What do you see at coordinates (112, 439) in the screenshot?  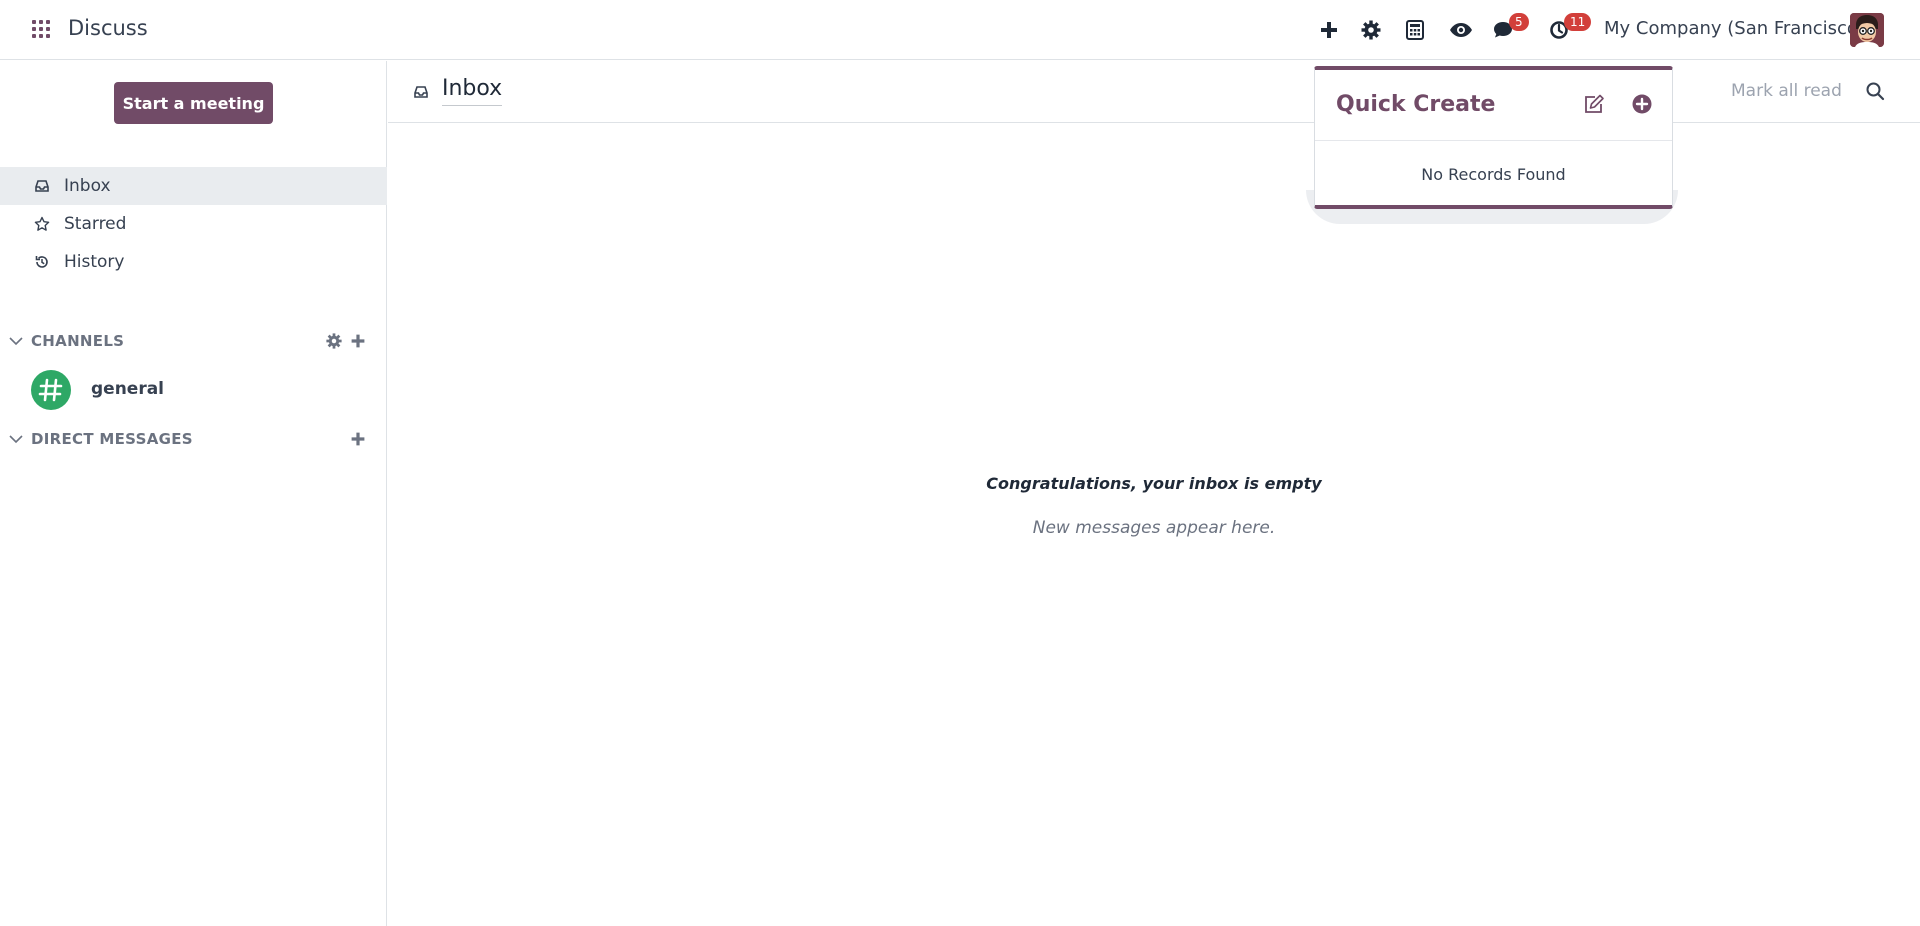 I see `direct-messages-header: DIRECT MESSAGES` at bounding box center [112, 439].